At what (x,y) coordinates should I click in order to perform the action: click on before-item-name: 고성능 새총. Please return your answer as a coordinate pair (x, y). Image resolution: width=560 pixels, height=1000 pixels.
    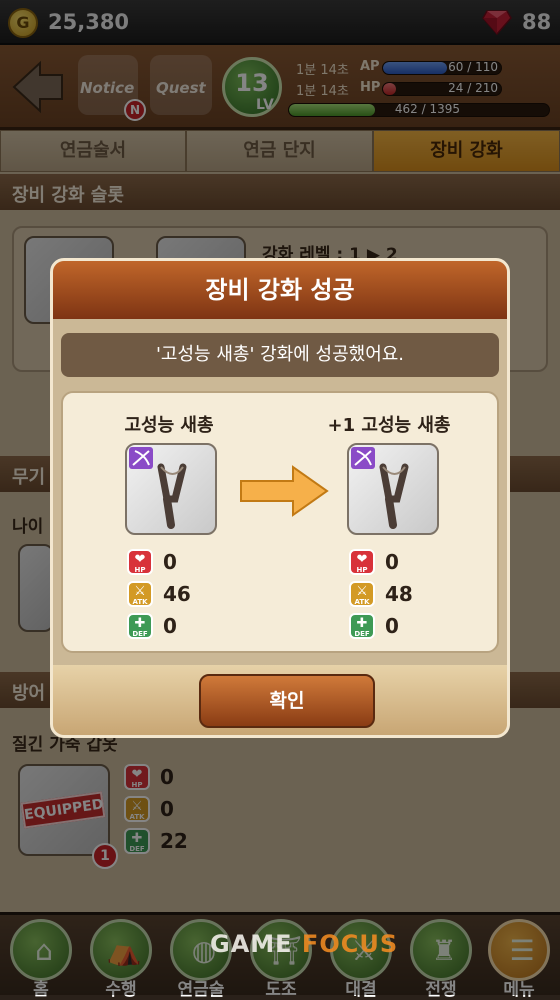
    Looking at the image, I should click on (169, 425).